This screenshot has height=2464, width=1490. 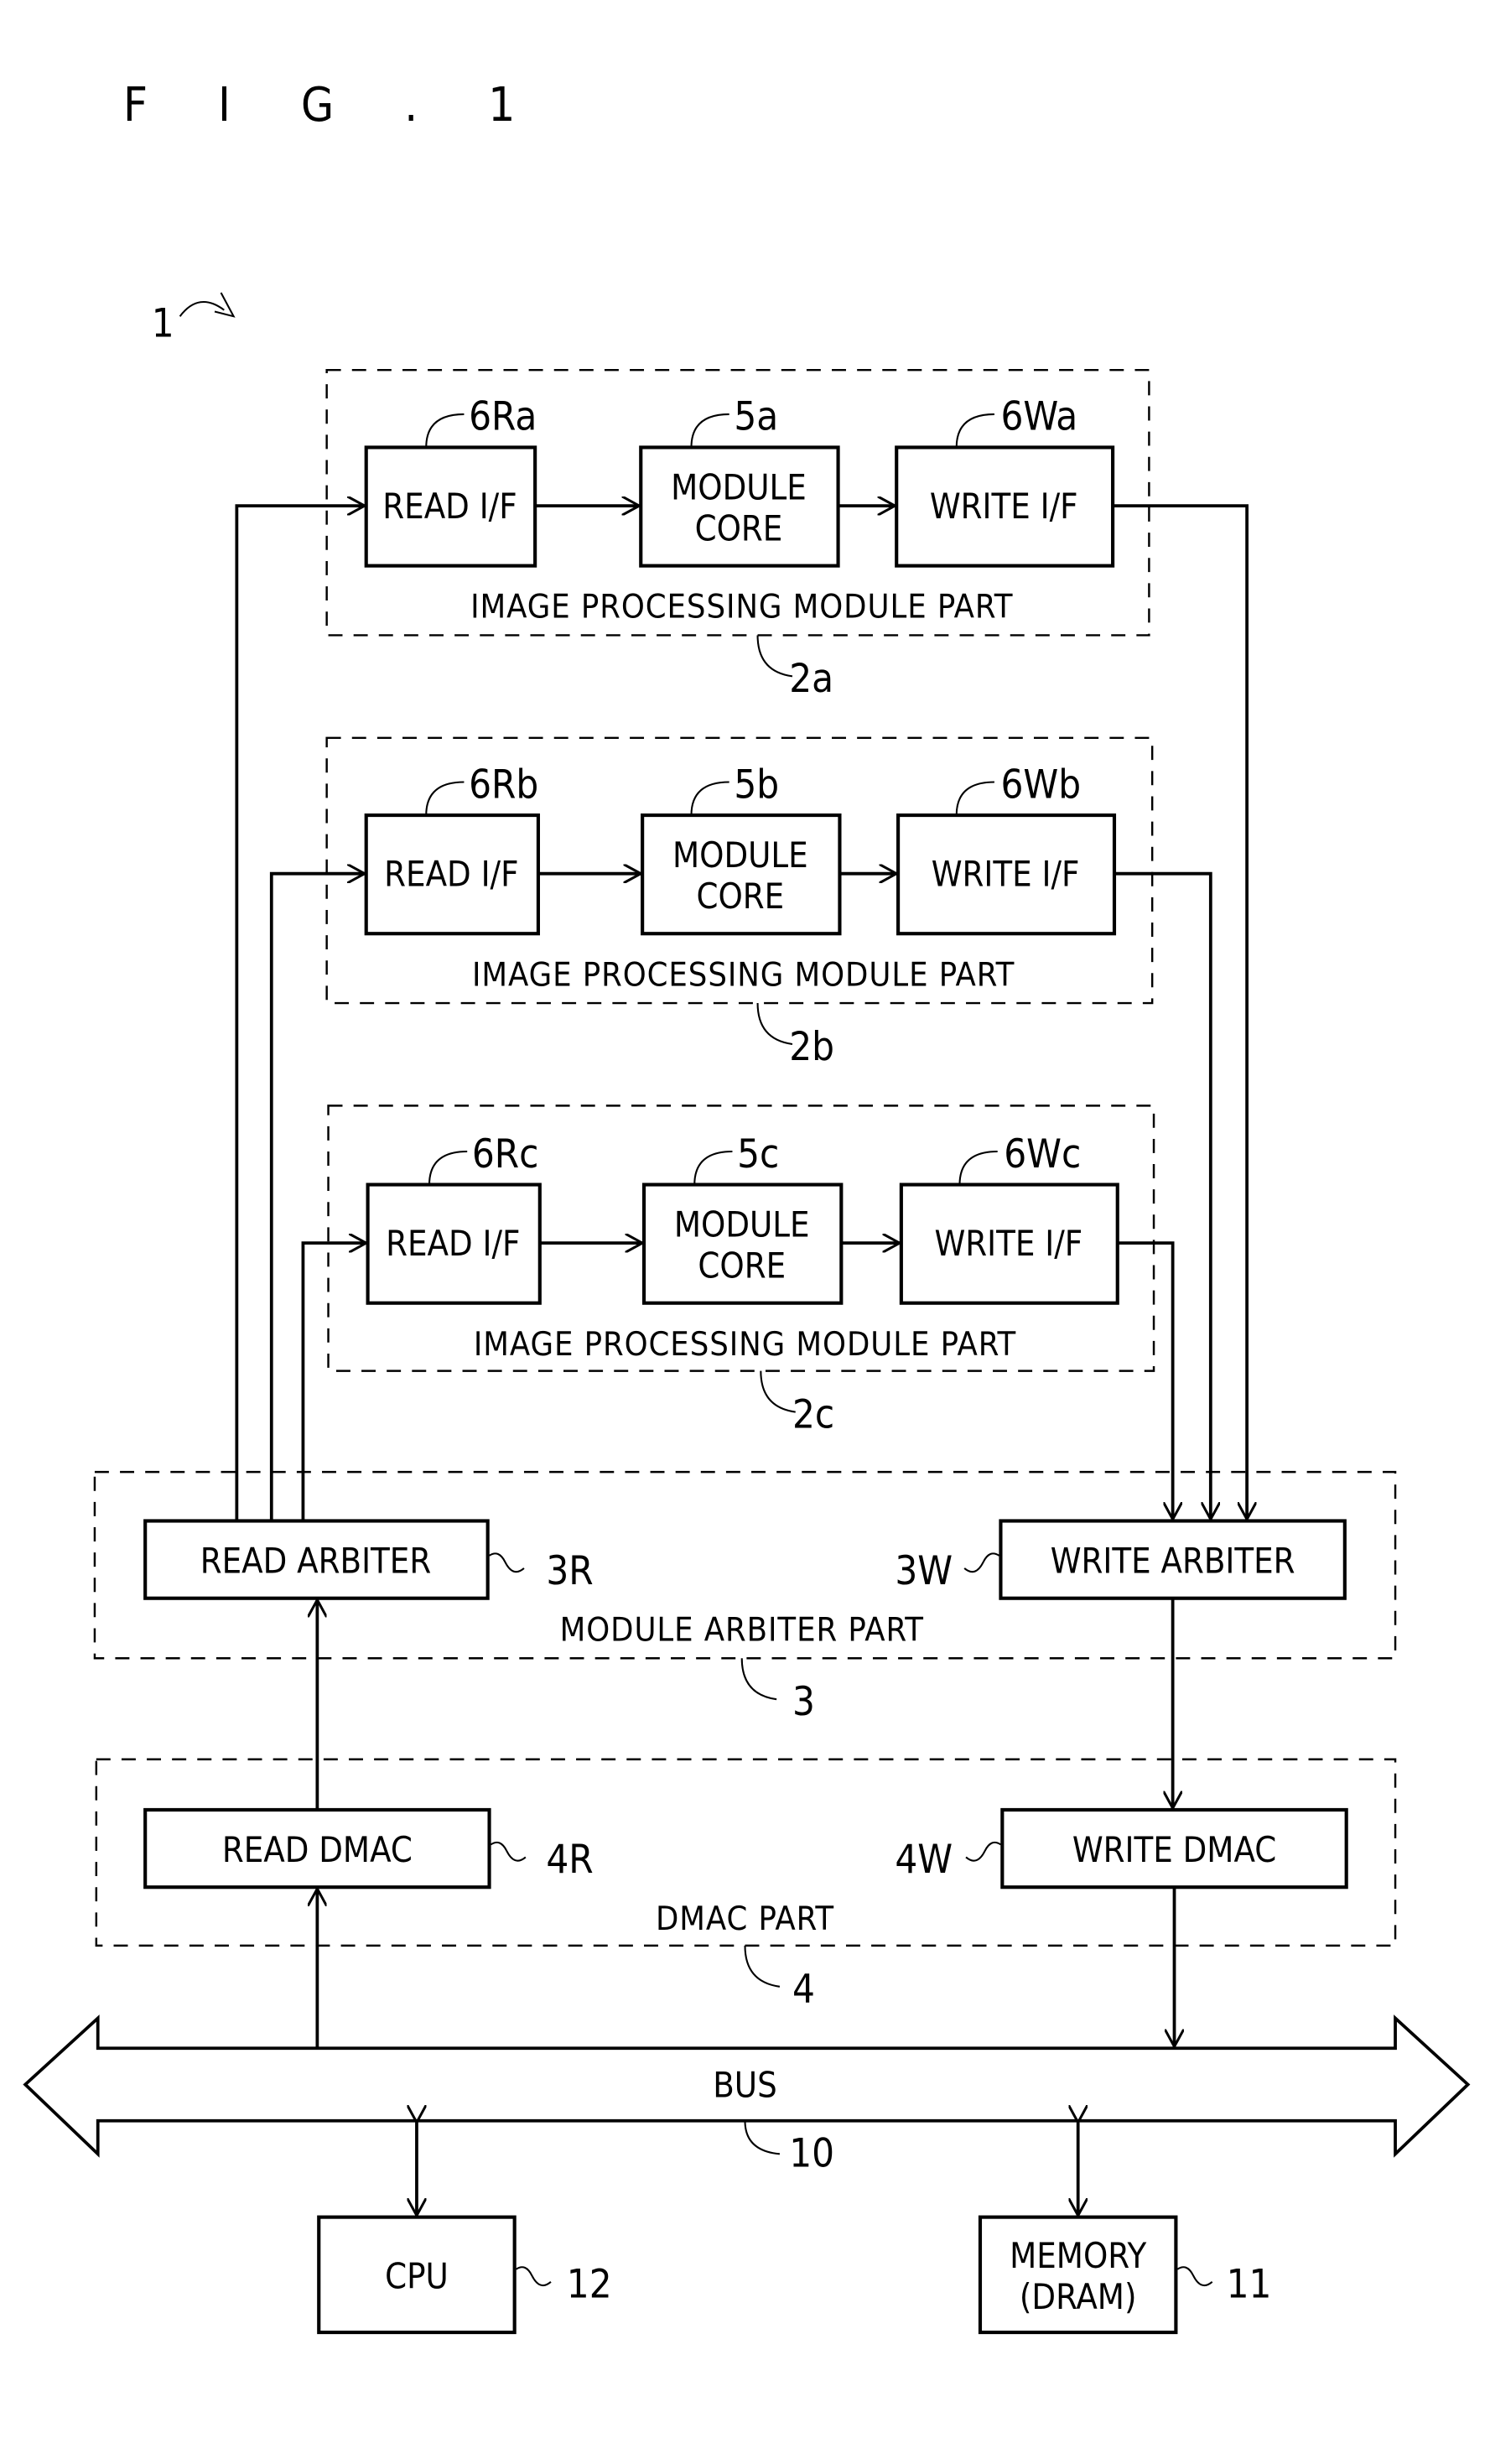 I want to click on module-part-ref: 2b, so click(x=811, y=1047).